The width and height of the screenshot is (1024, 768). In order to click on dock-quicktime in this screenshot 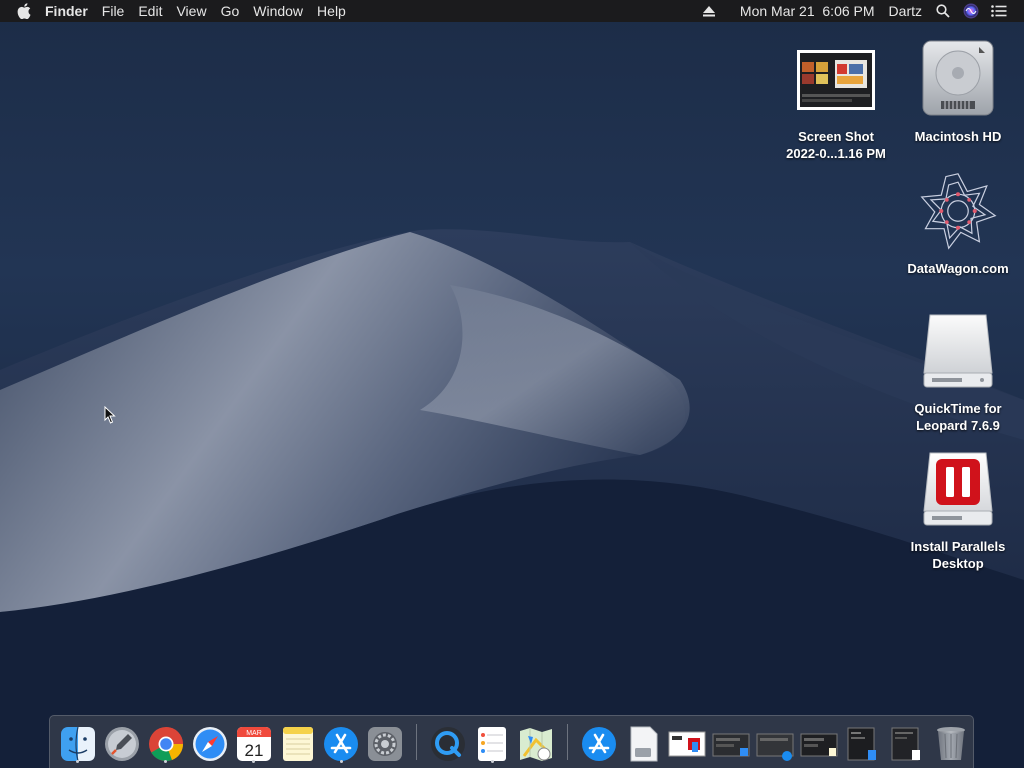, I will do `click(448, 742)`.